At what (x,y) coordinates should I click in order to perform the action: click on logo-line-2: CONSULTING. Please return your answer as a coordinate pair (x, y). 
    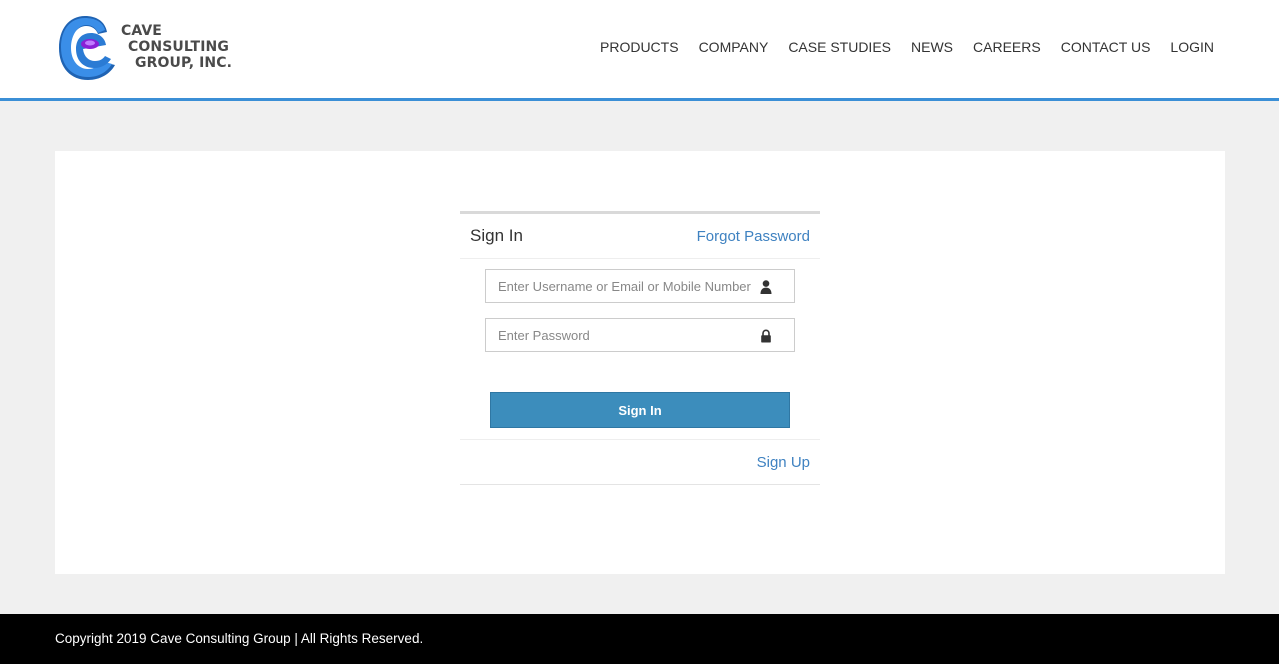
    Looking at the image, I should click on (178, 47).